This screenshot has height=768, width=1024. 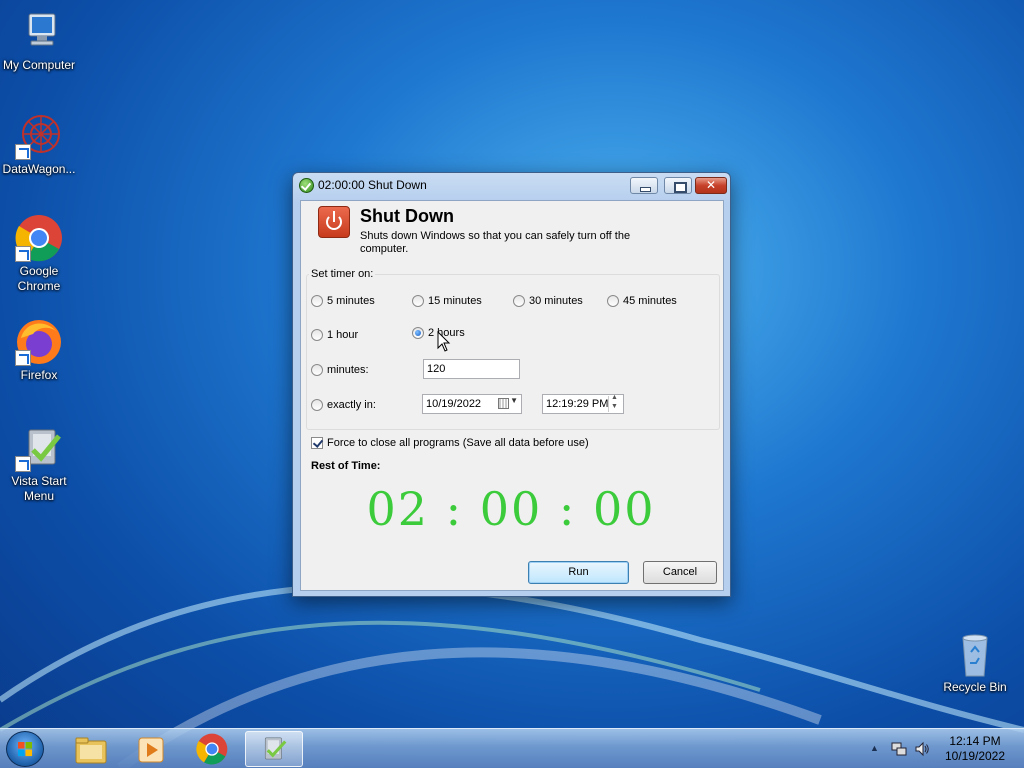 I want to click on radio-minutes: minutes:, so click(x=340, y=370).